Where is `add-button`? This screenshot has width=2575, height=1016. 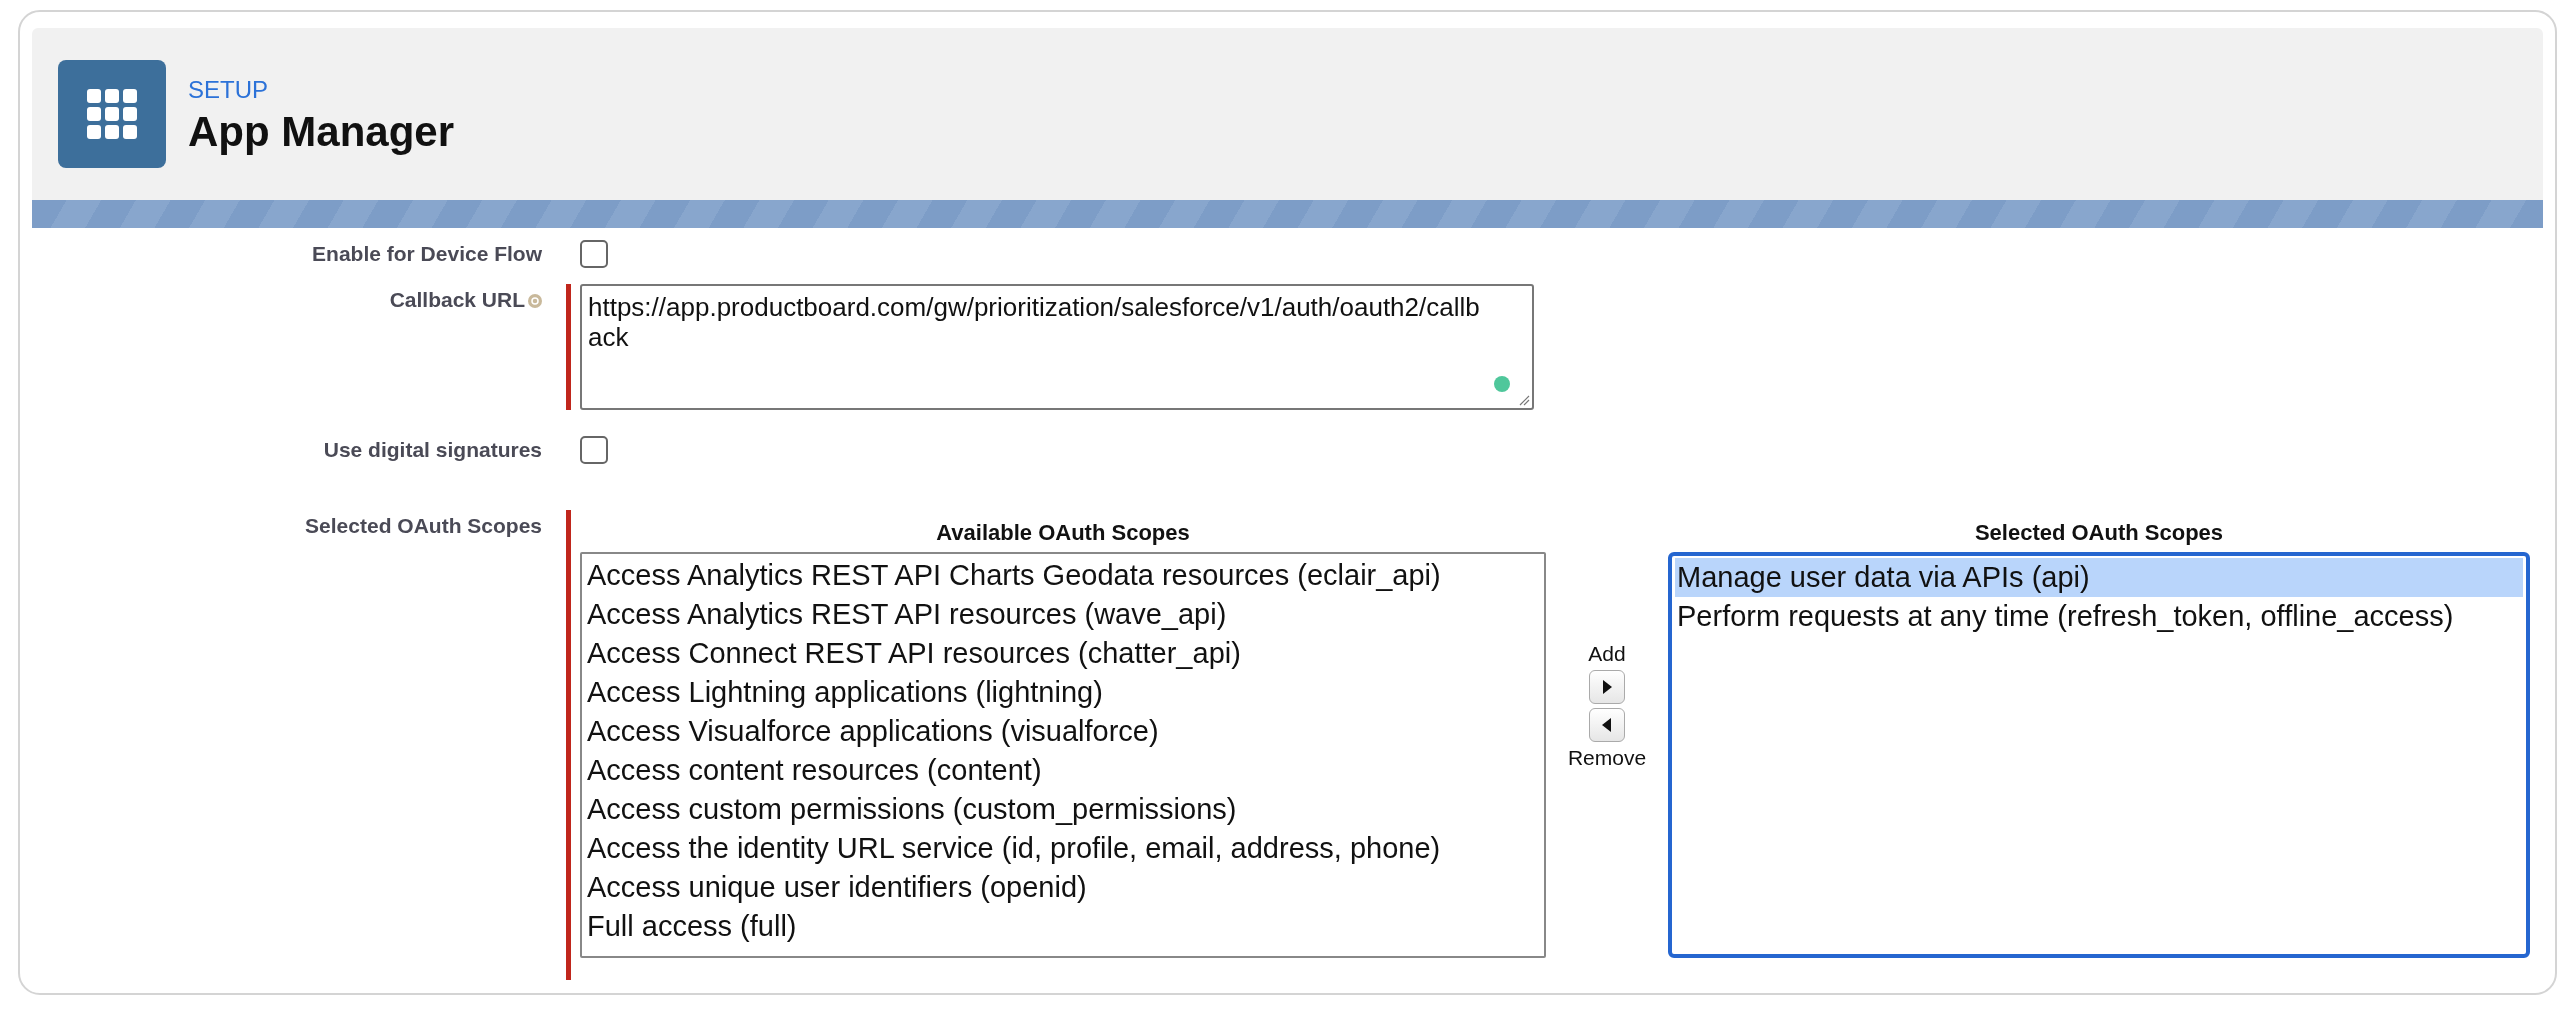
add-button is located at coordinates (1607, 687).